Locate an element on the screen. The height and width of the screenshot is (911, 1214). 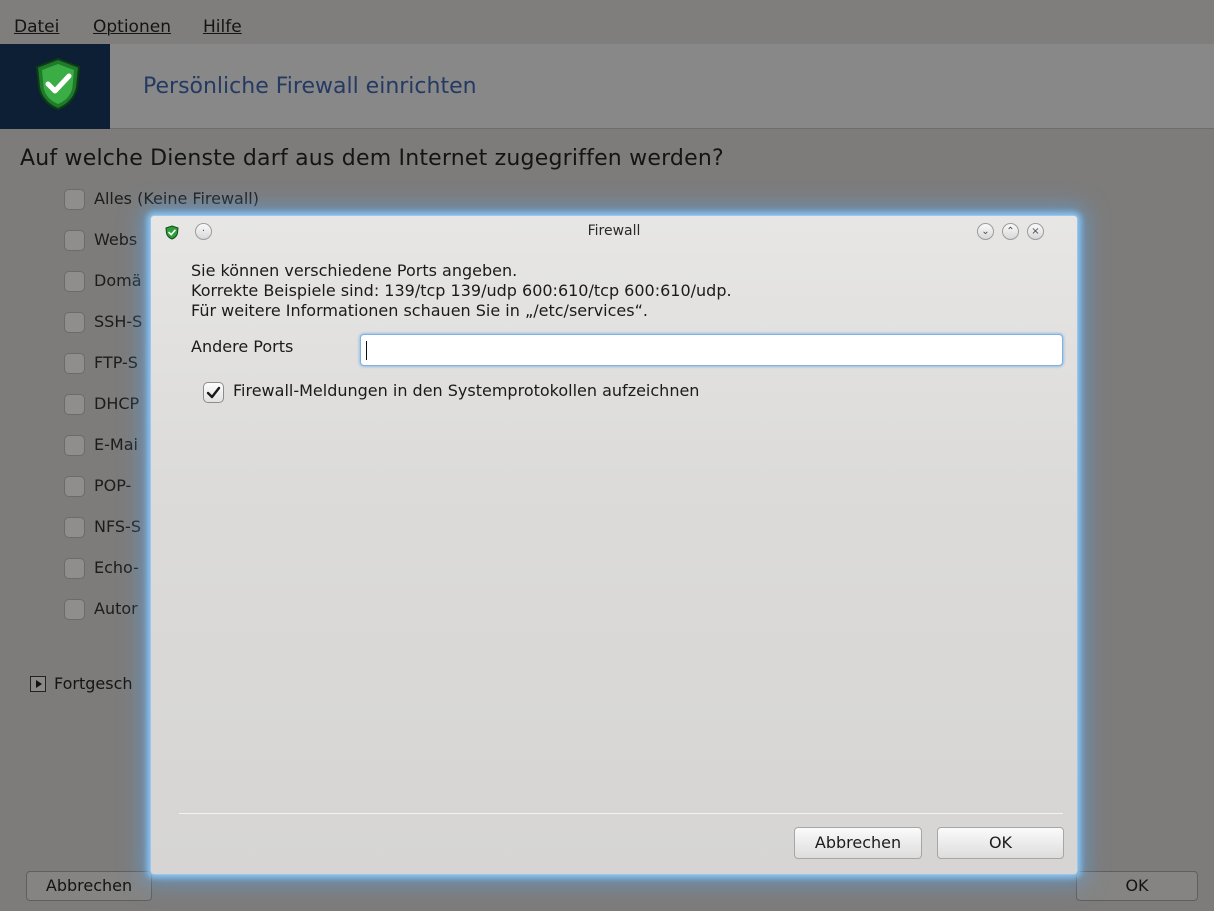
close-icon: × is located at coordinates (1035, 231).